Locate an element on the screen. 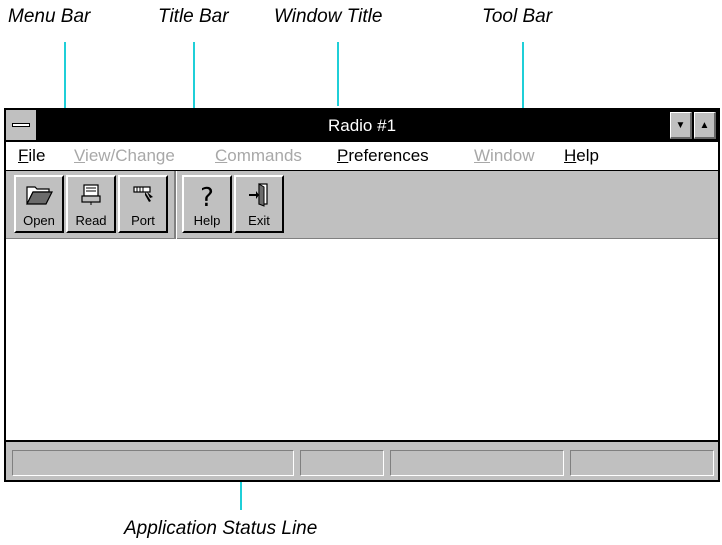 The image size is (722, 545). menu-window: Window is located at coordinates (504, 156).